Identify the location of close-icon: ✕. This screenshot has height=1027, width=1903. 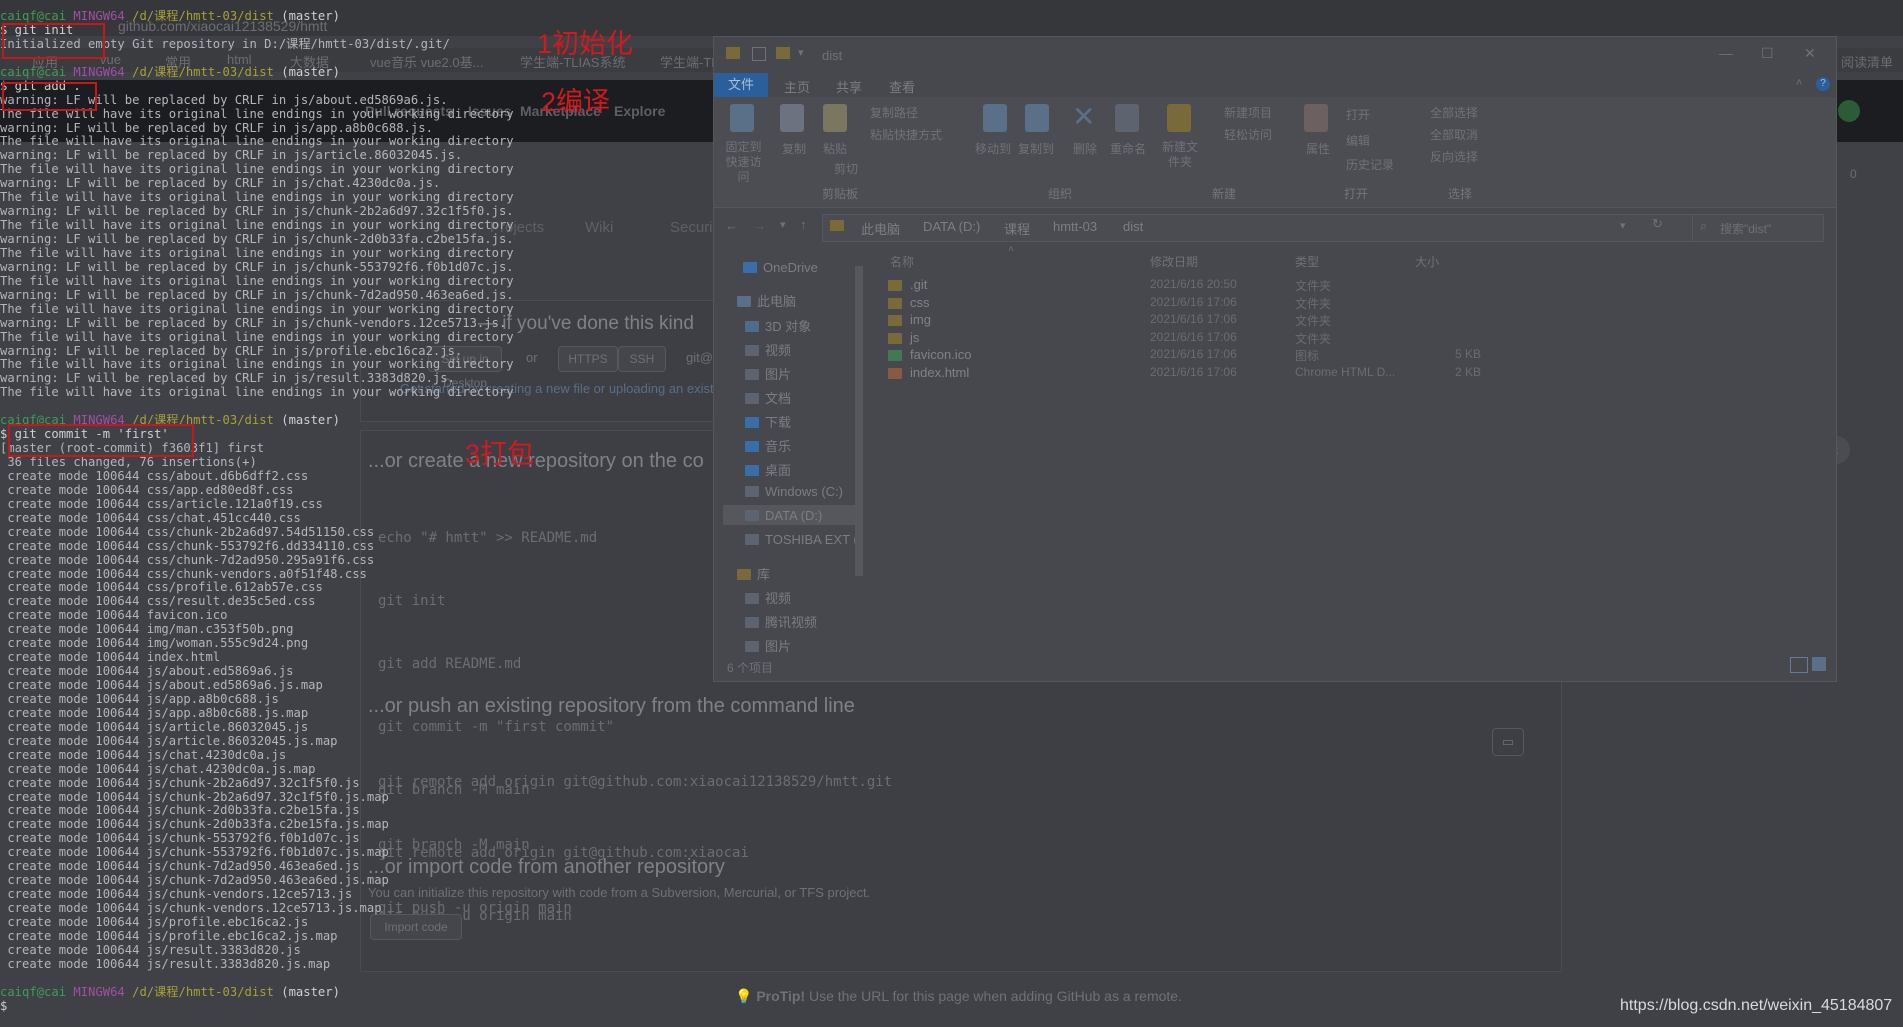
(1810, 53).